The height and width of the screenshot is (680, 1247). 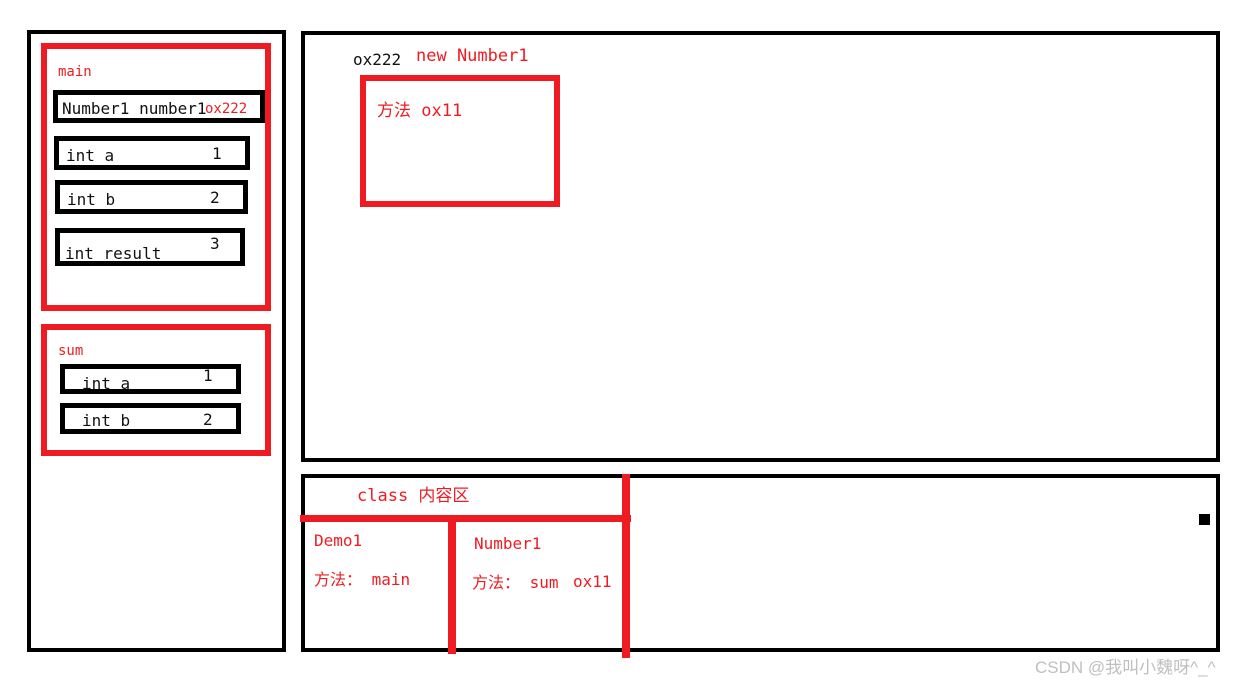 I want to click on heap-object-method-ref: 方法 ox11, so click(x=420, y=111).